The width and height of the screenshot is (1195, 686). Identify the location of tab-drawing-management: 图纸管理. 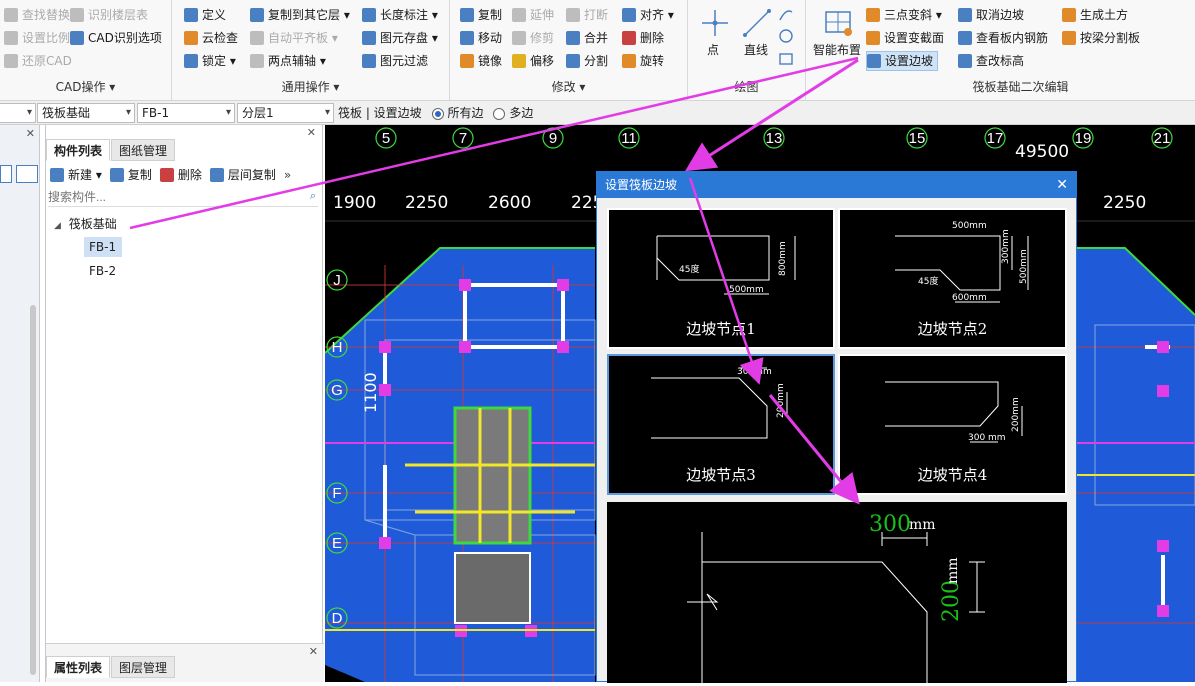
(143, 150).